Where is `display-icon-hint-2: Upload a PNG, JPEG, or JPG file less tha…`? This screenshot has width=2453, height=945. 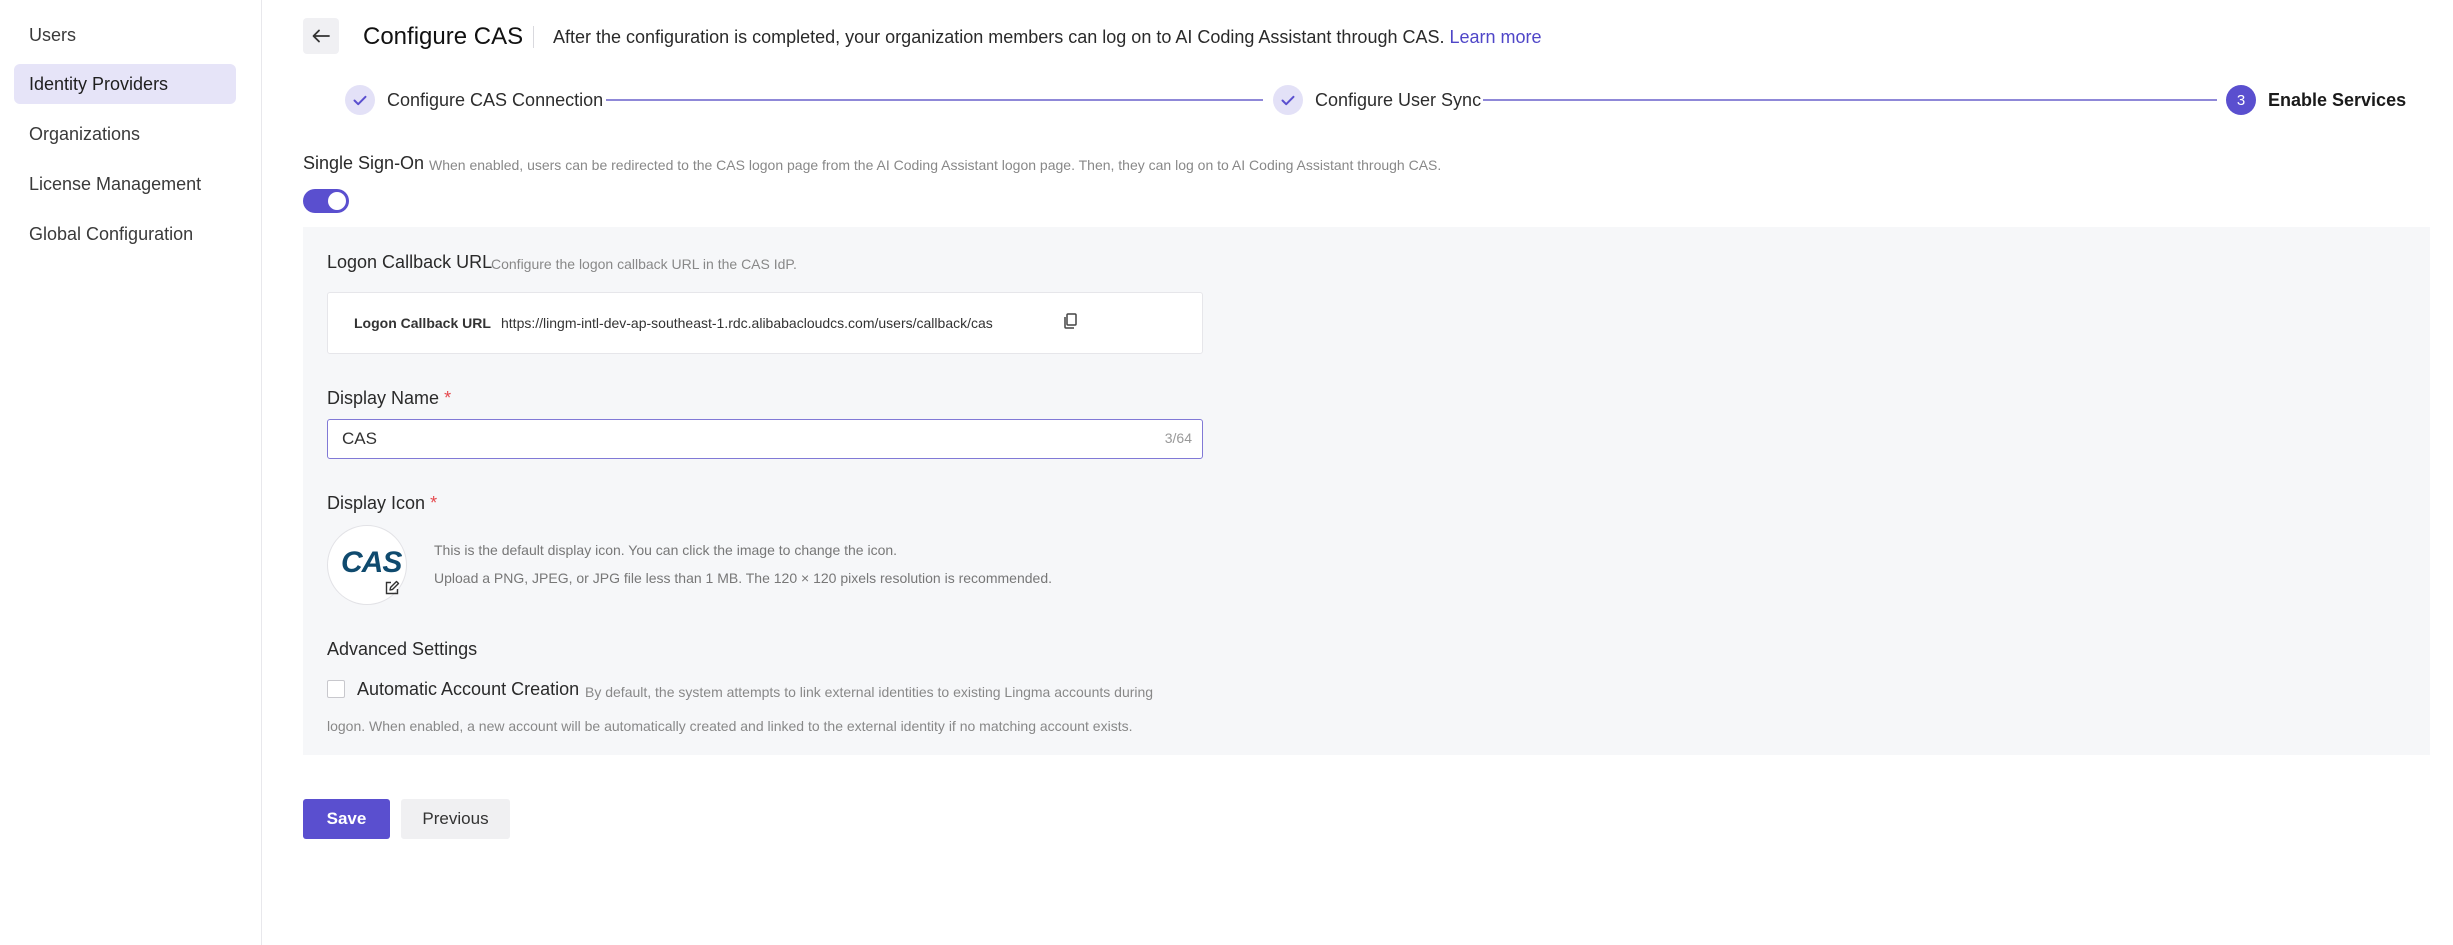 display-icon-hint-2: Upload a PNG, JPEG, or JPG file less tha… is located at coordinates (743, 578).